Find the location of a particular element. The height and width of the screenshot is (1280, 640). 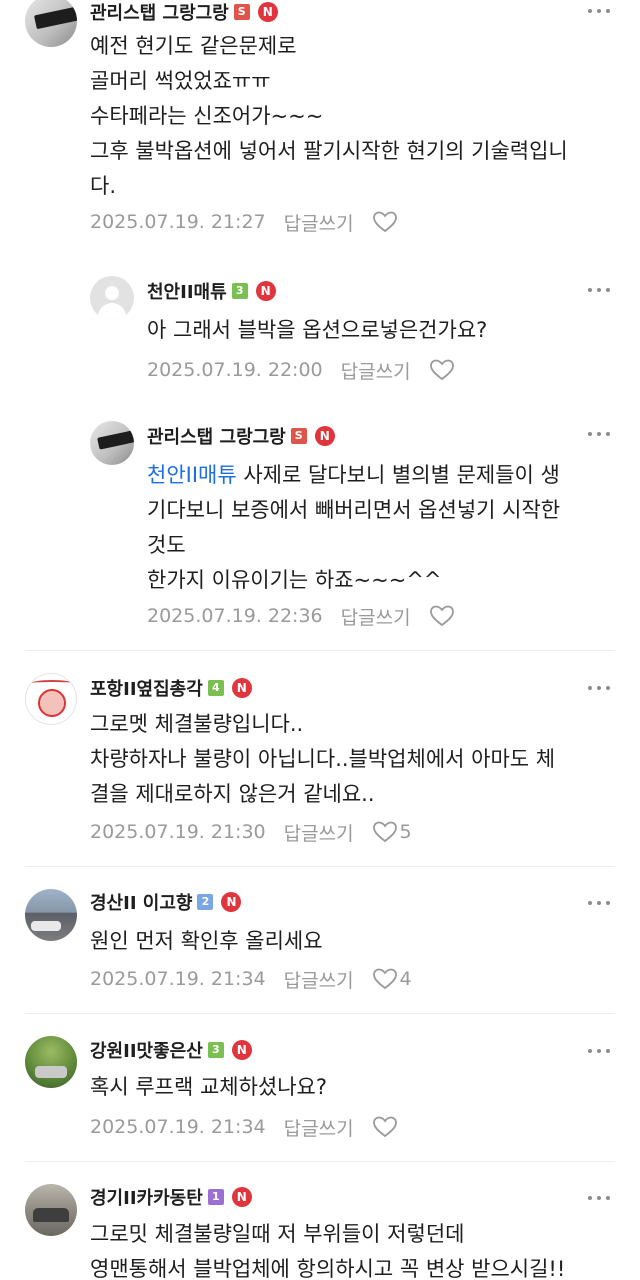

comment-line: 다. is located at coordinates (103, 186).